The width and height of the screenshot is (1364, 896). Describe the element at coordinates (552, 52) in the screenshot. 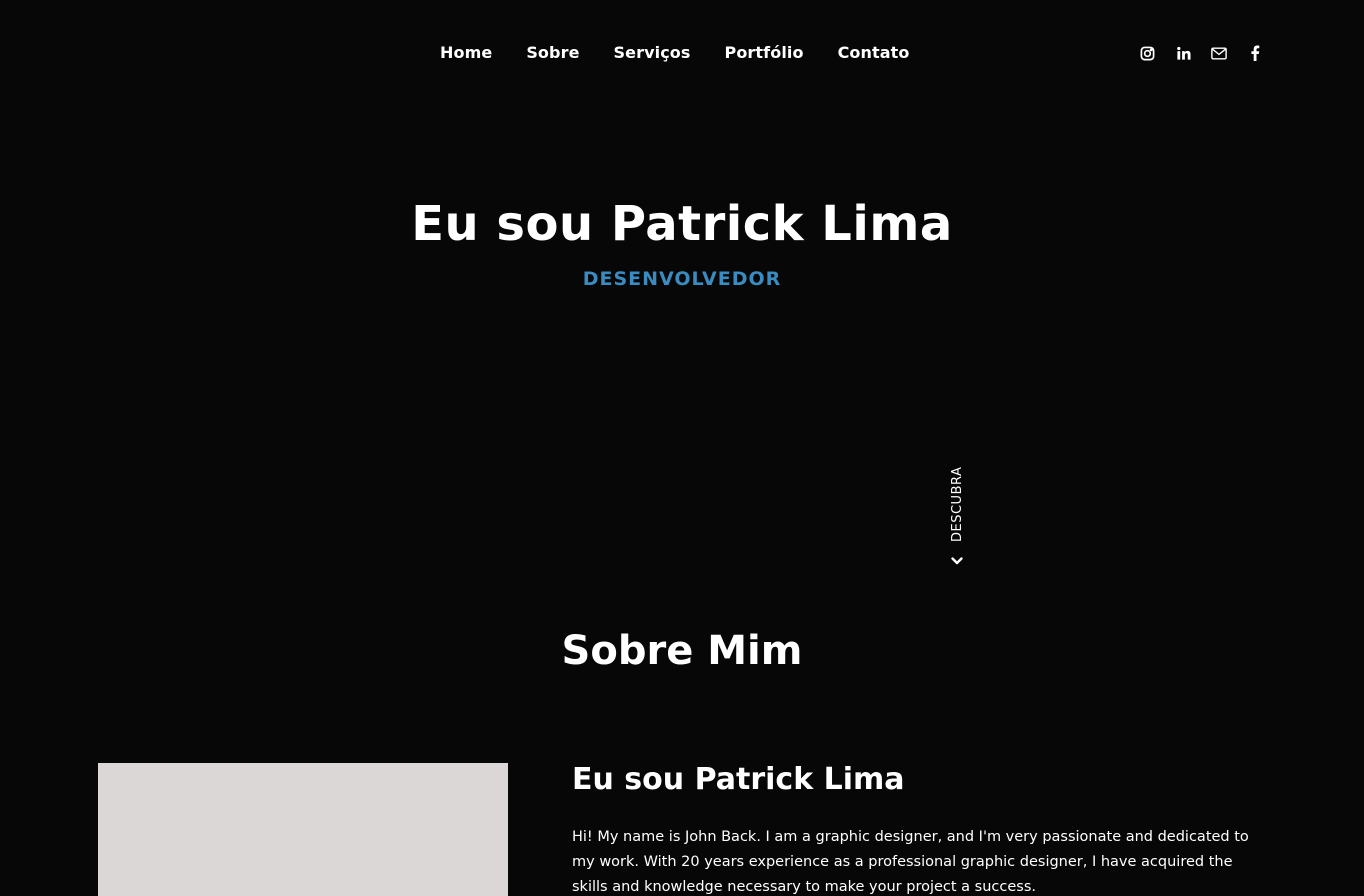

I see `nav-sobre: Sobre` at that location.